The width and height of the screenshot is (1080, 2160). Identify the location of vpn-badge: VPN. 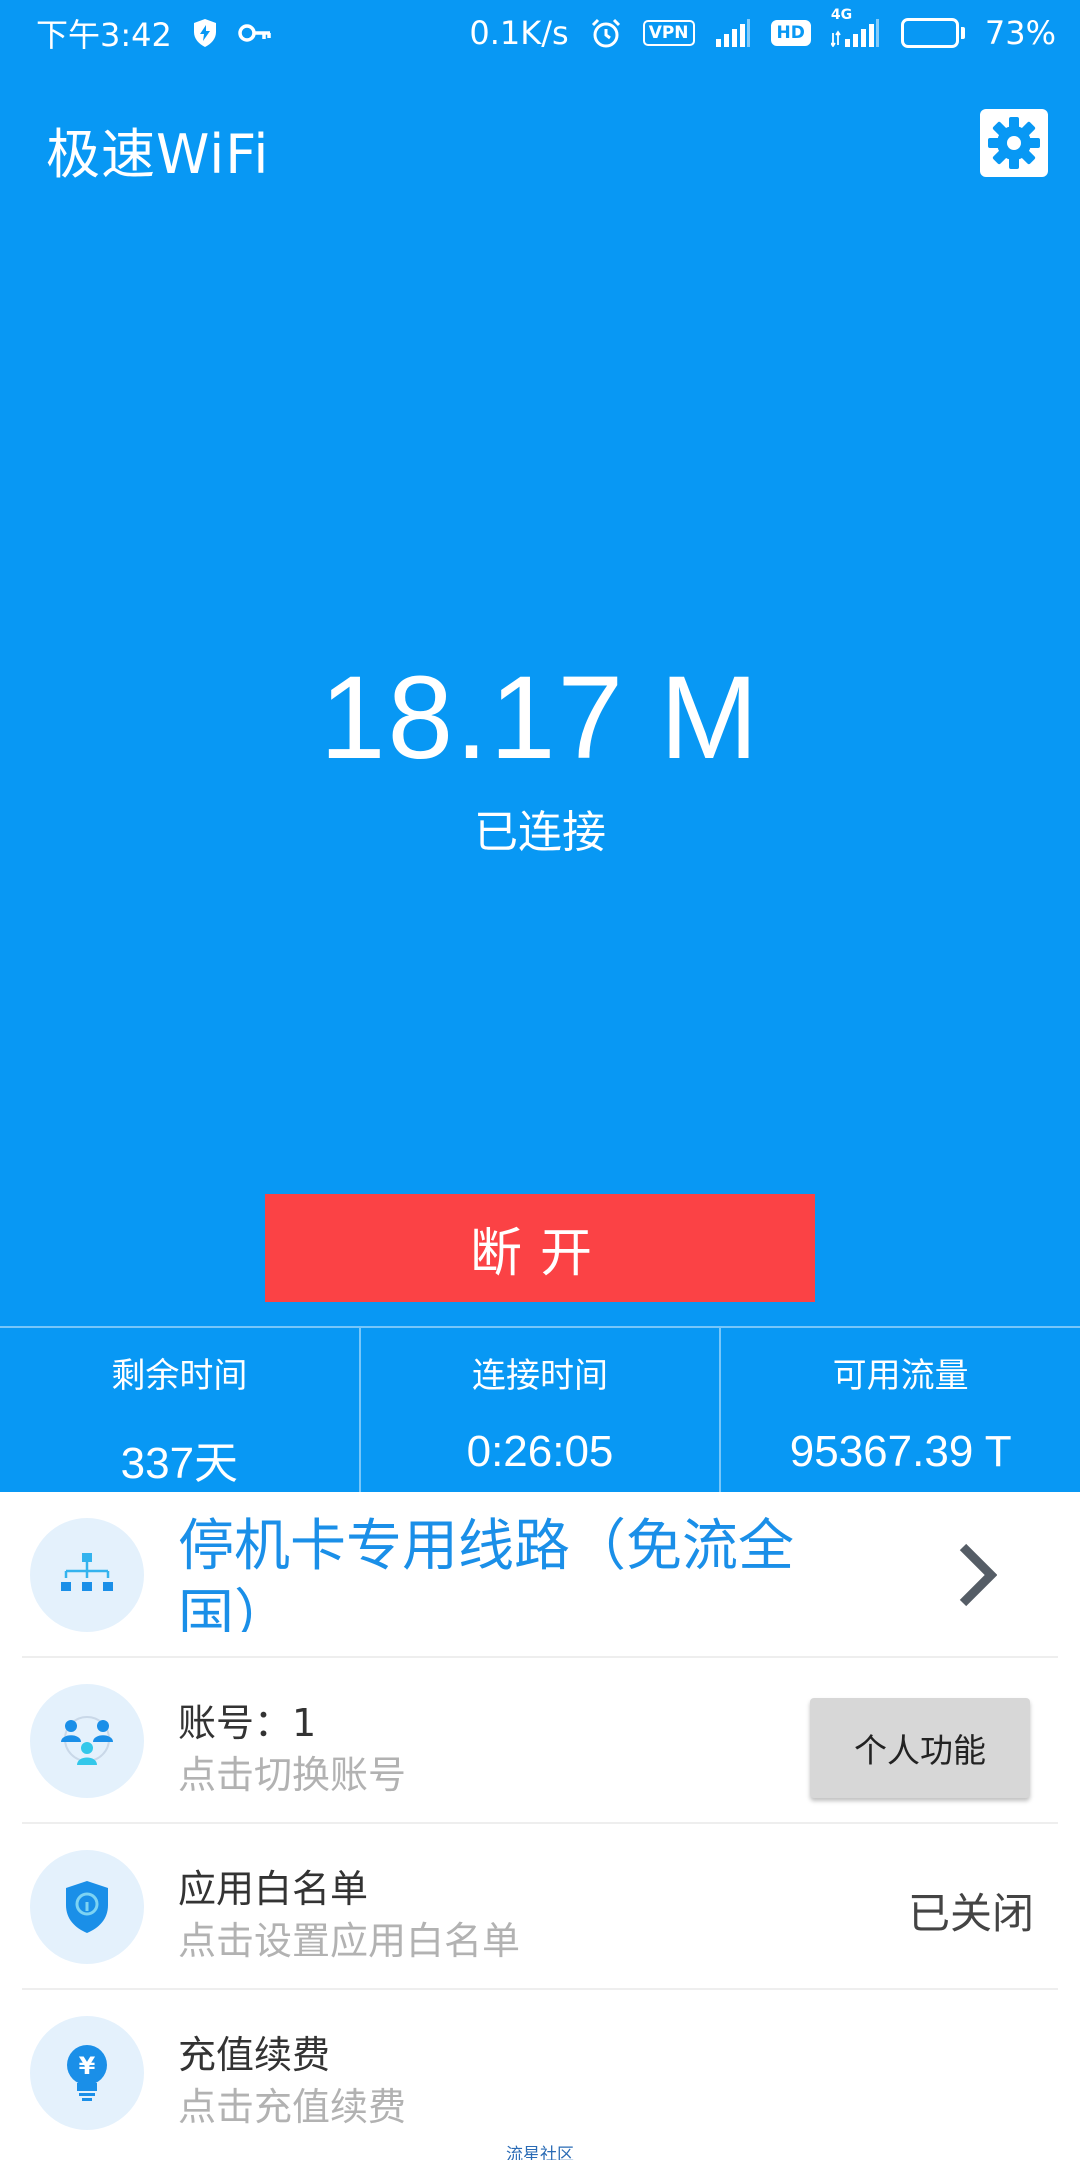
(668, 33).